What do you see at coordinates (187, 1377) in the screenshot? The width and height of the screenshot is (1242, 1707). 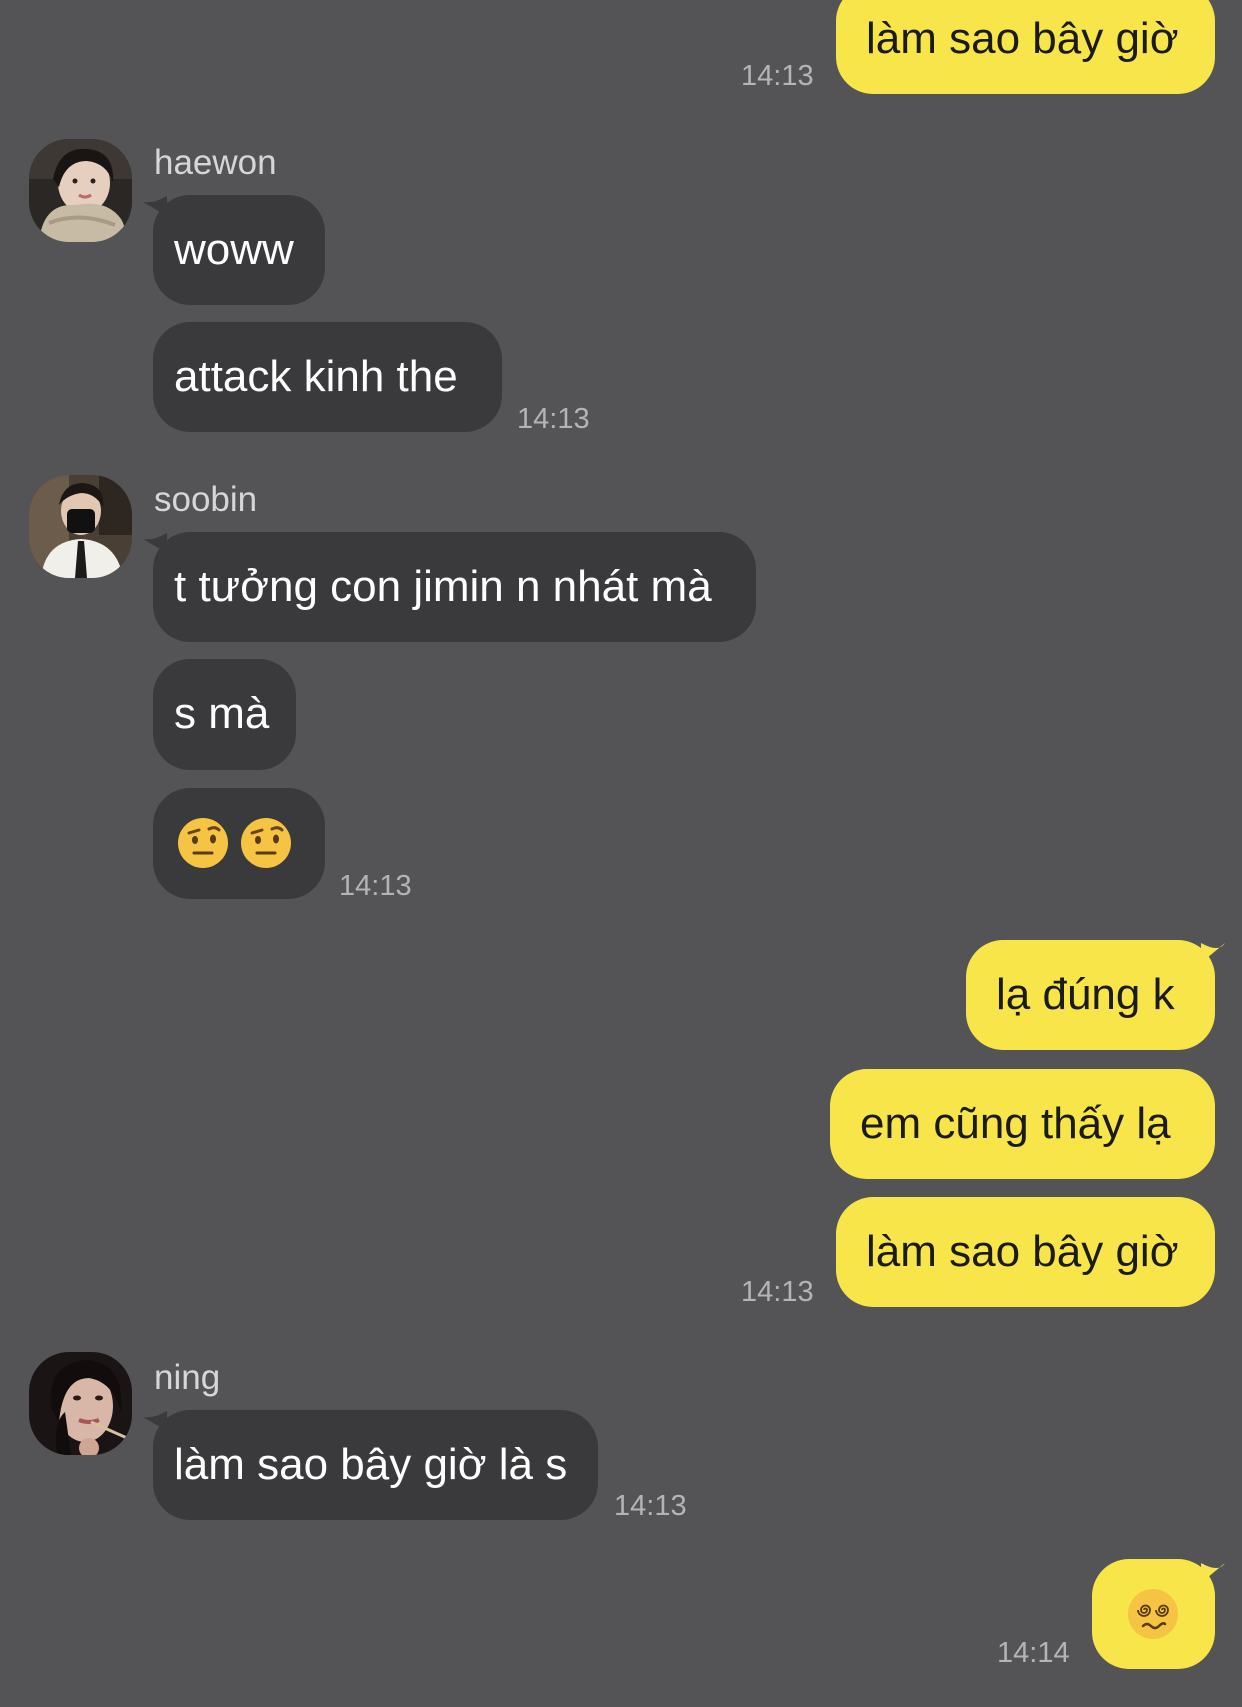 I see `sender-name: ning` at bounding box center [187, 1377].